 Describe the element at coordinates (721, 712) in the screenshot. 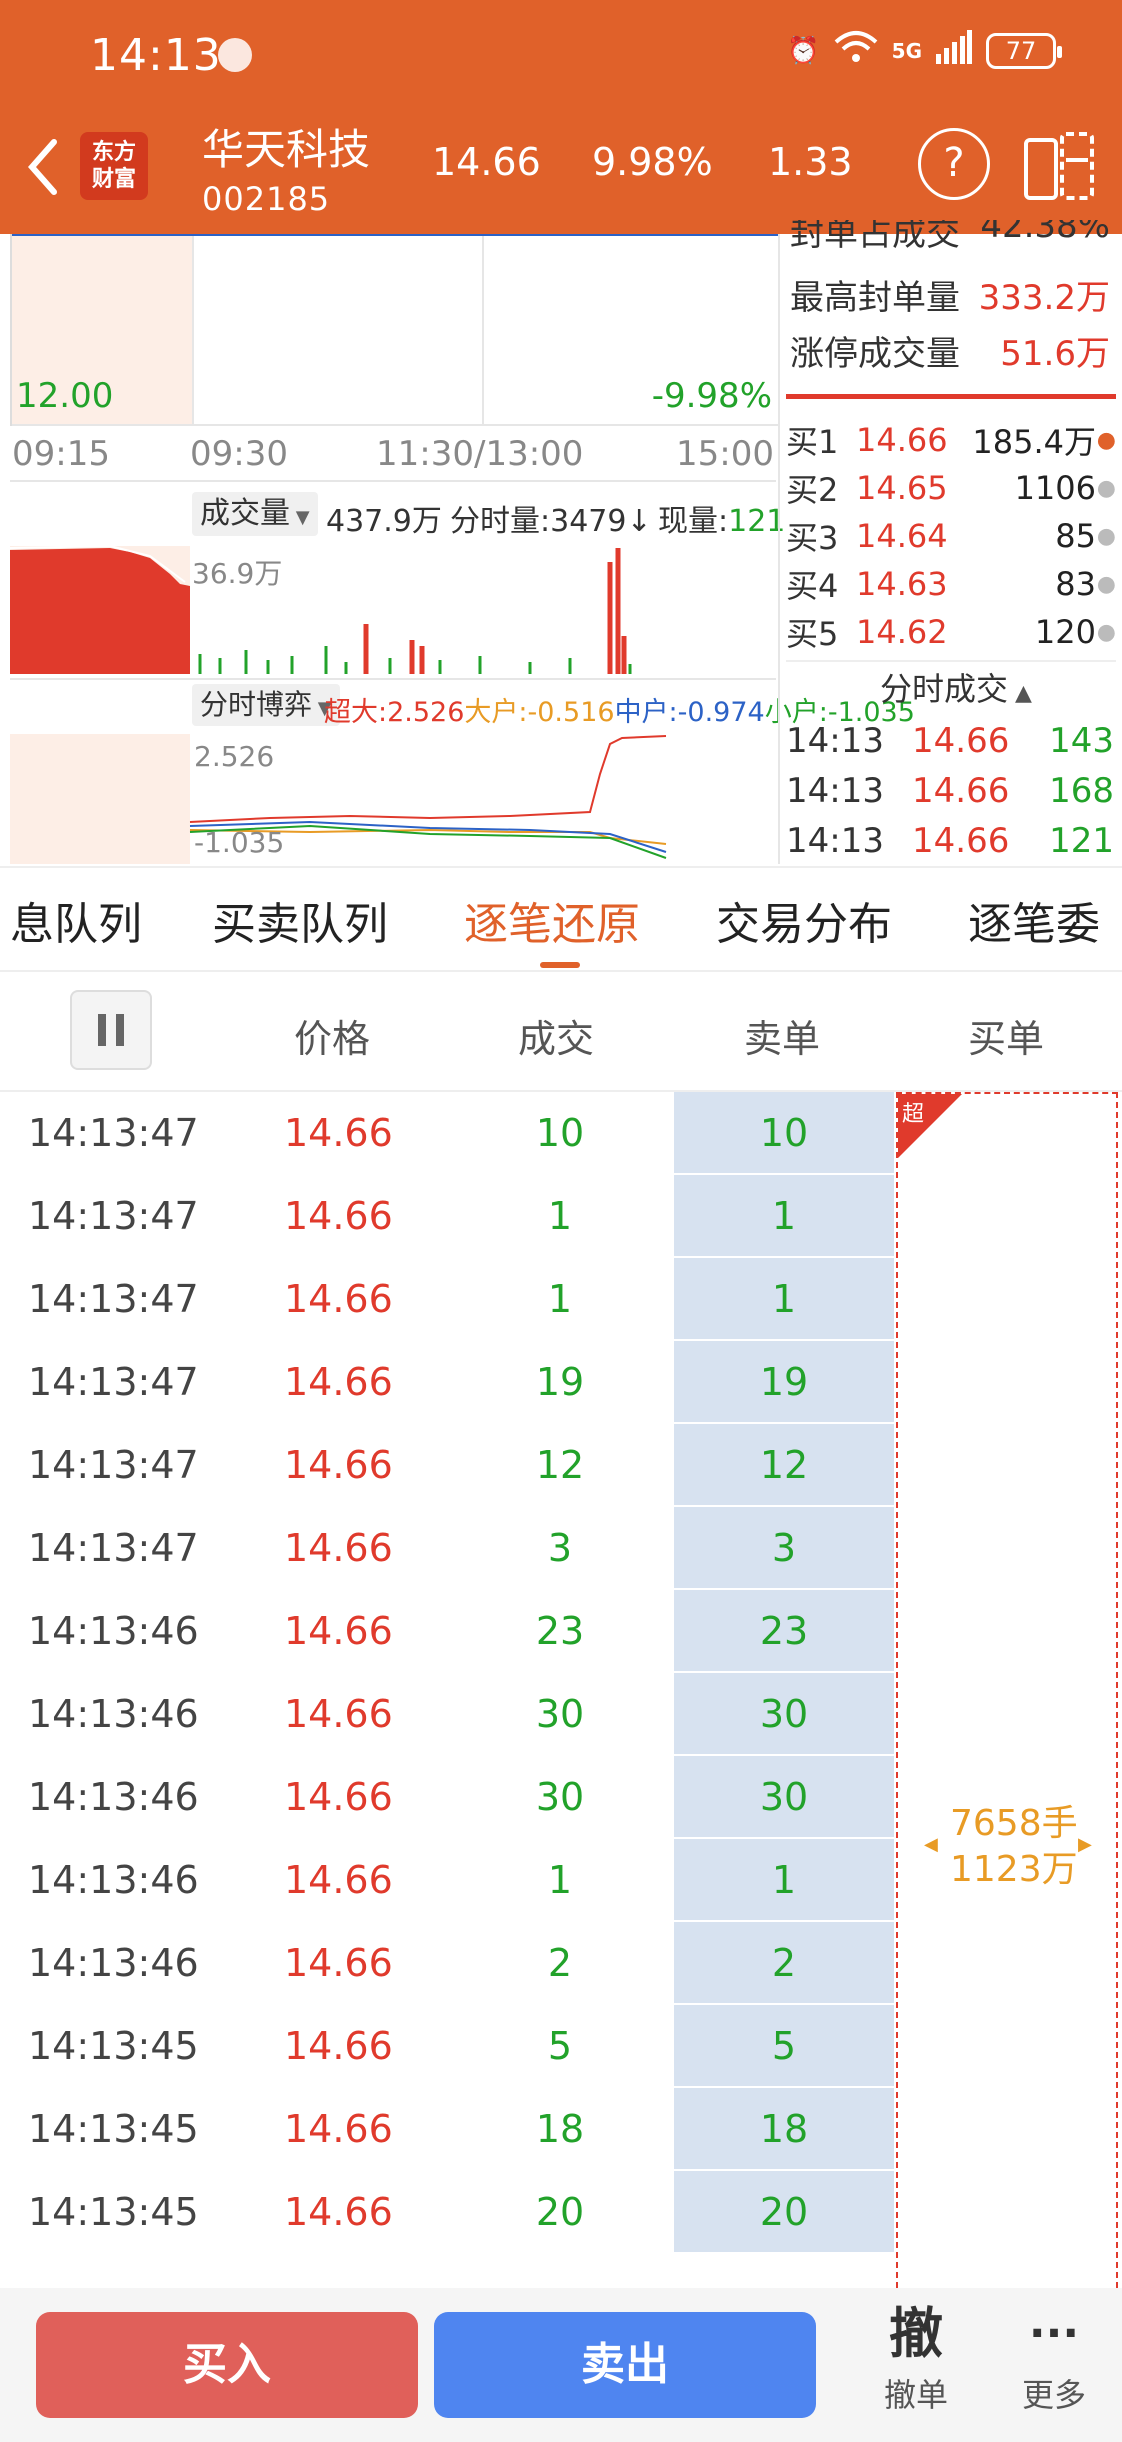

I see `mid-value: -0.974` at that location.